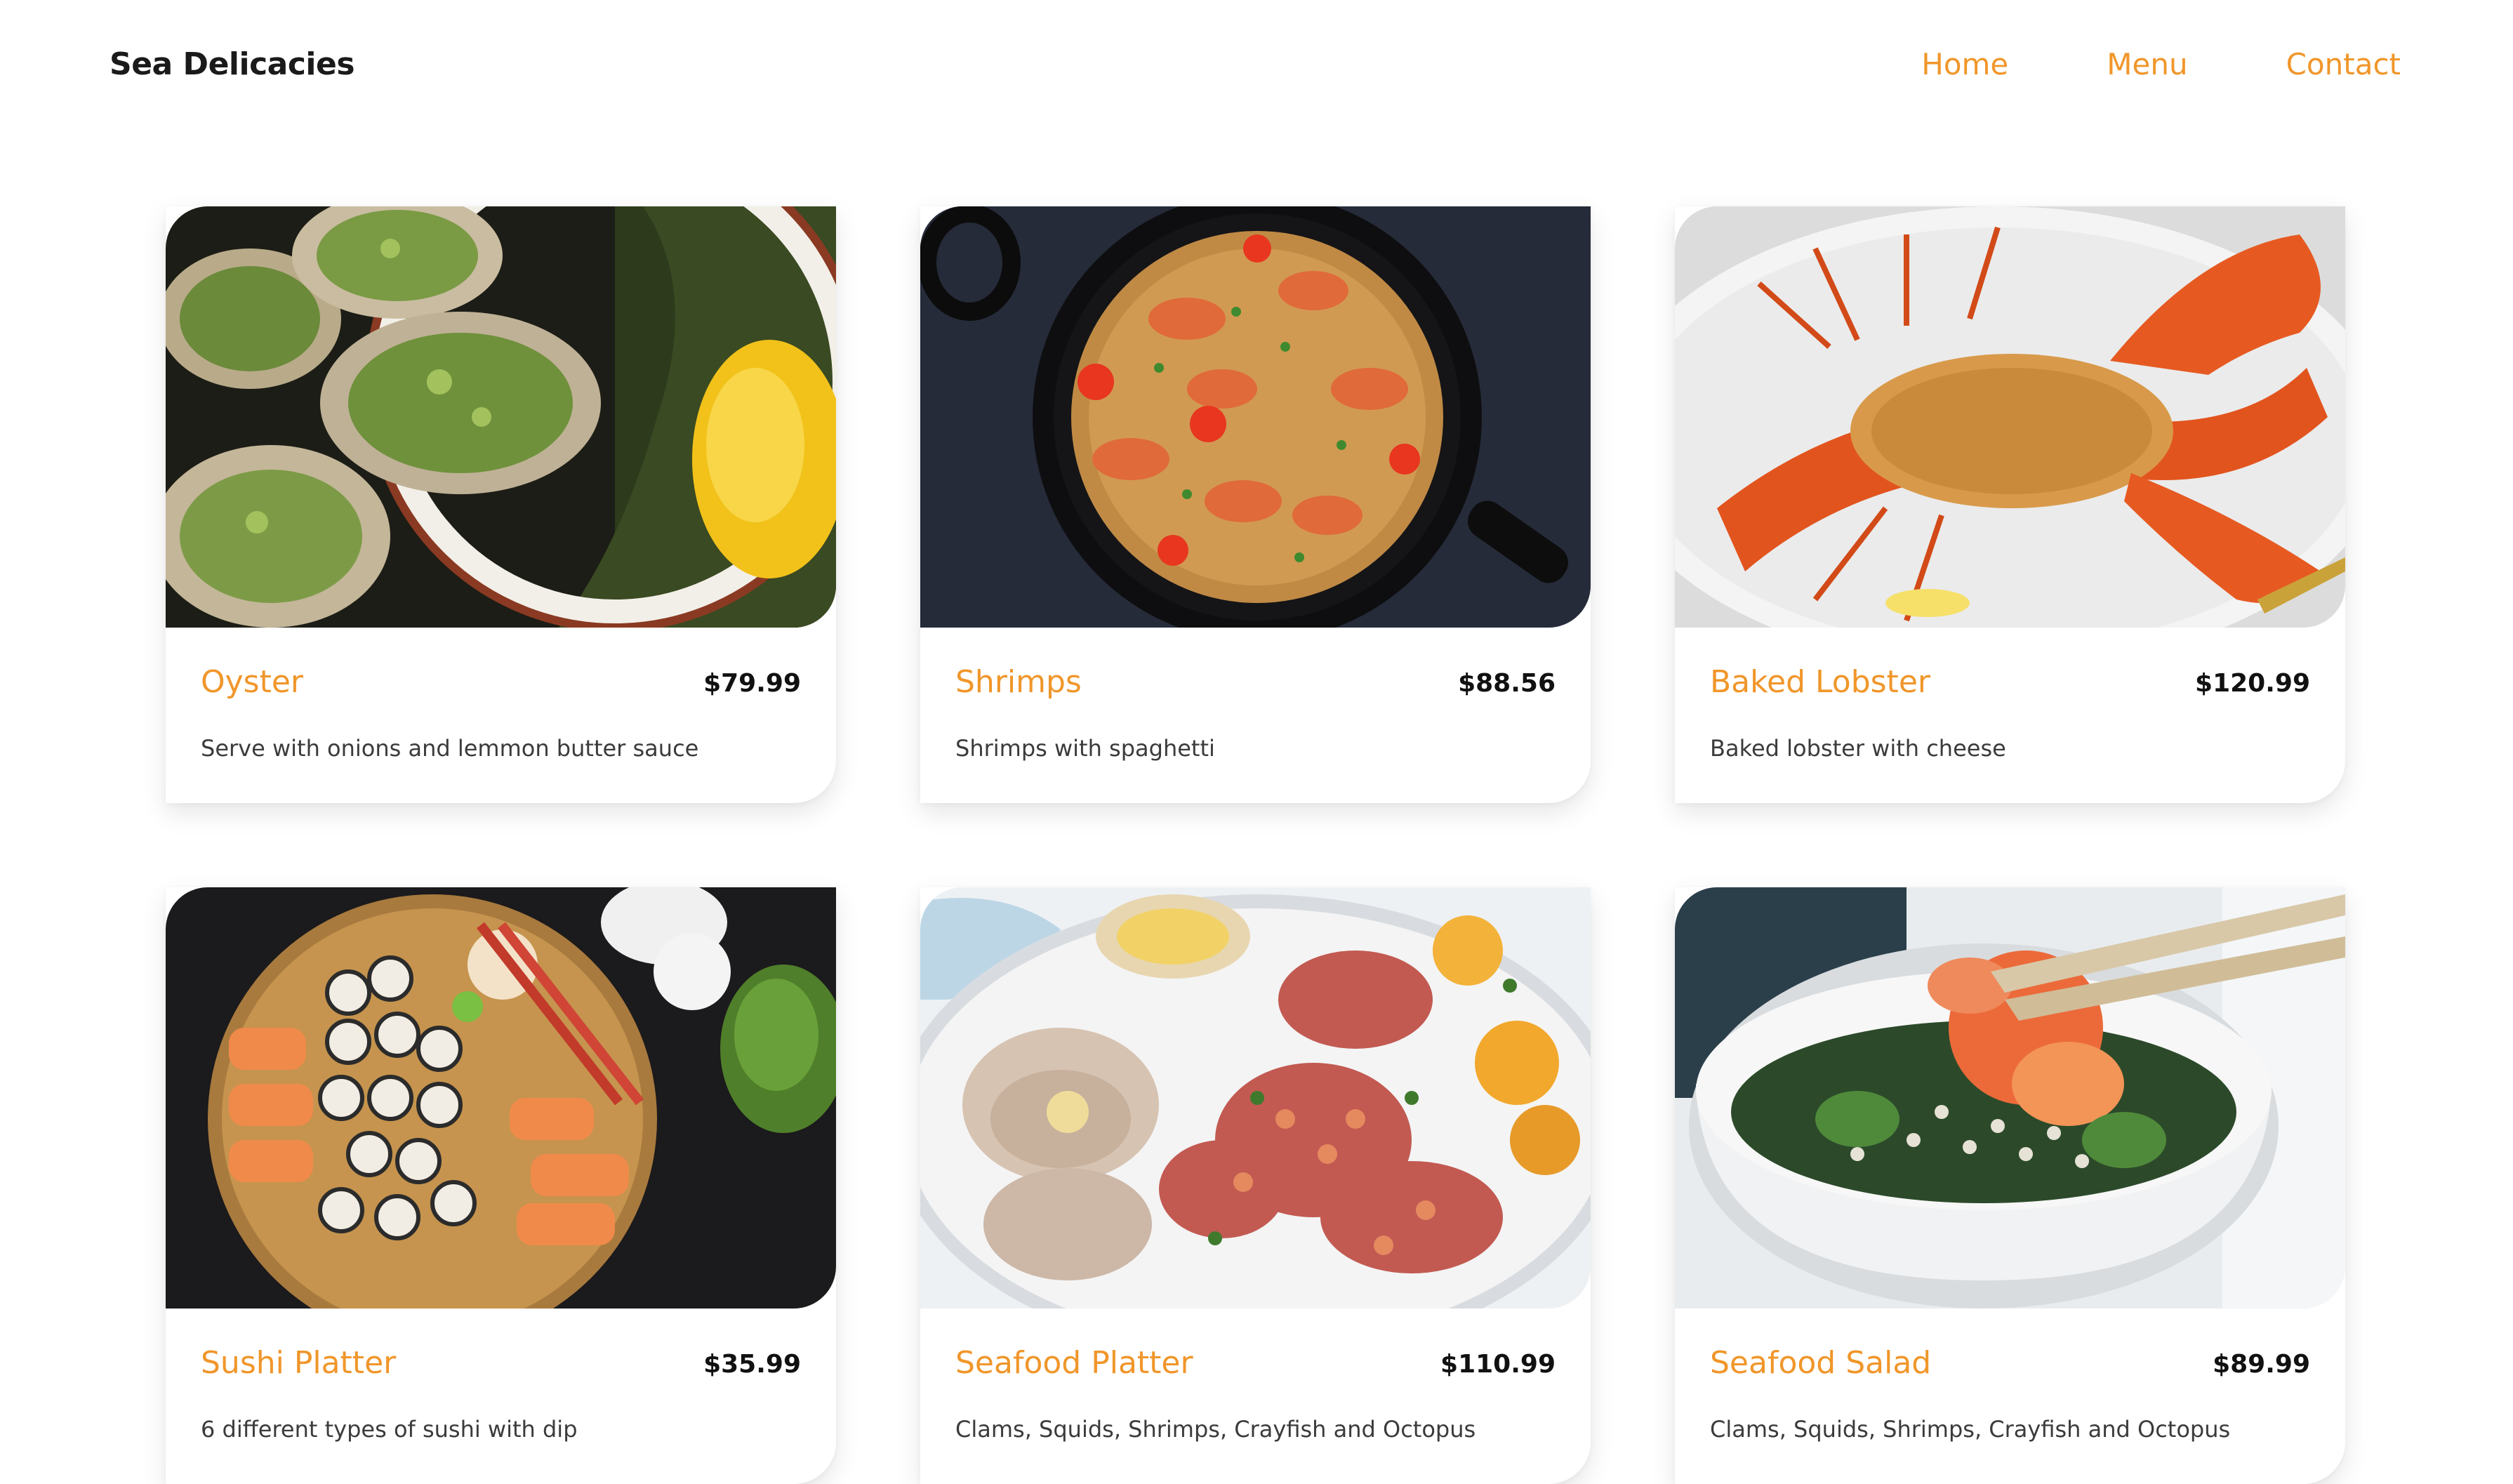 This screenshot has width=2513, height=1484. Describe the element at coordinates (2010, 1098) in the screenshot. I see `seafood-salad-photo` at that location.